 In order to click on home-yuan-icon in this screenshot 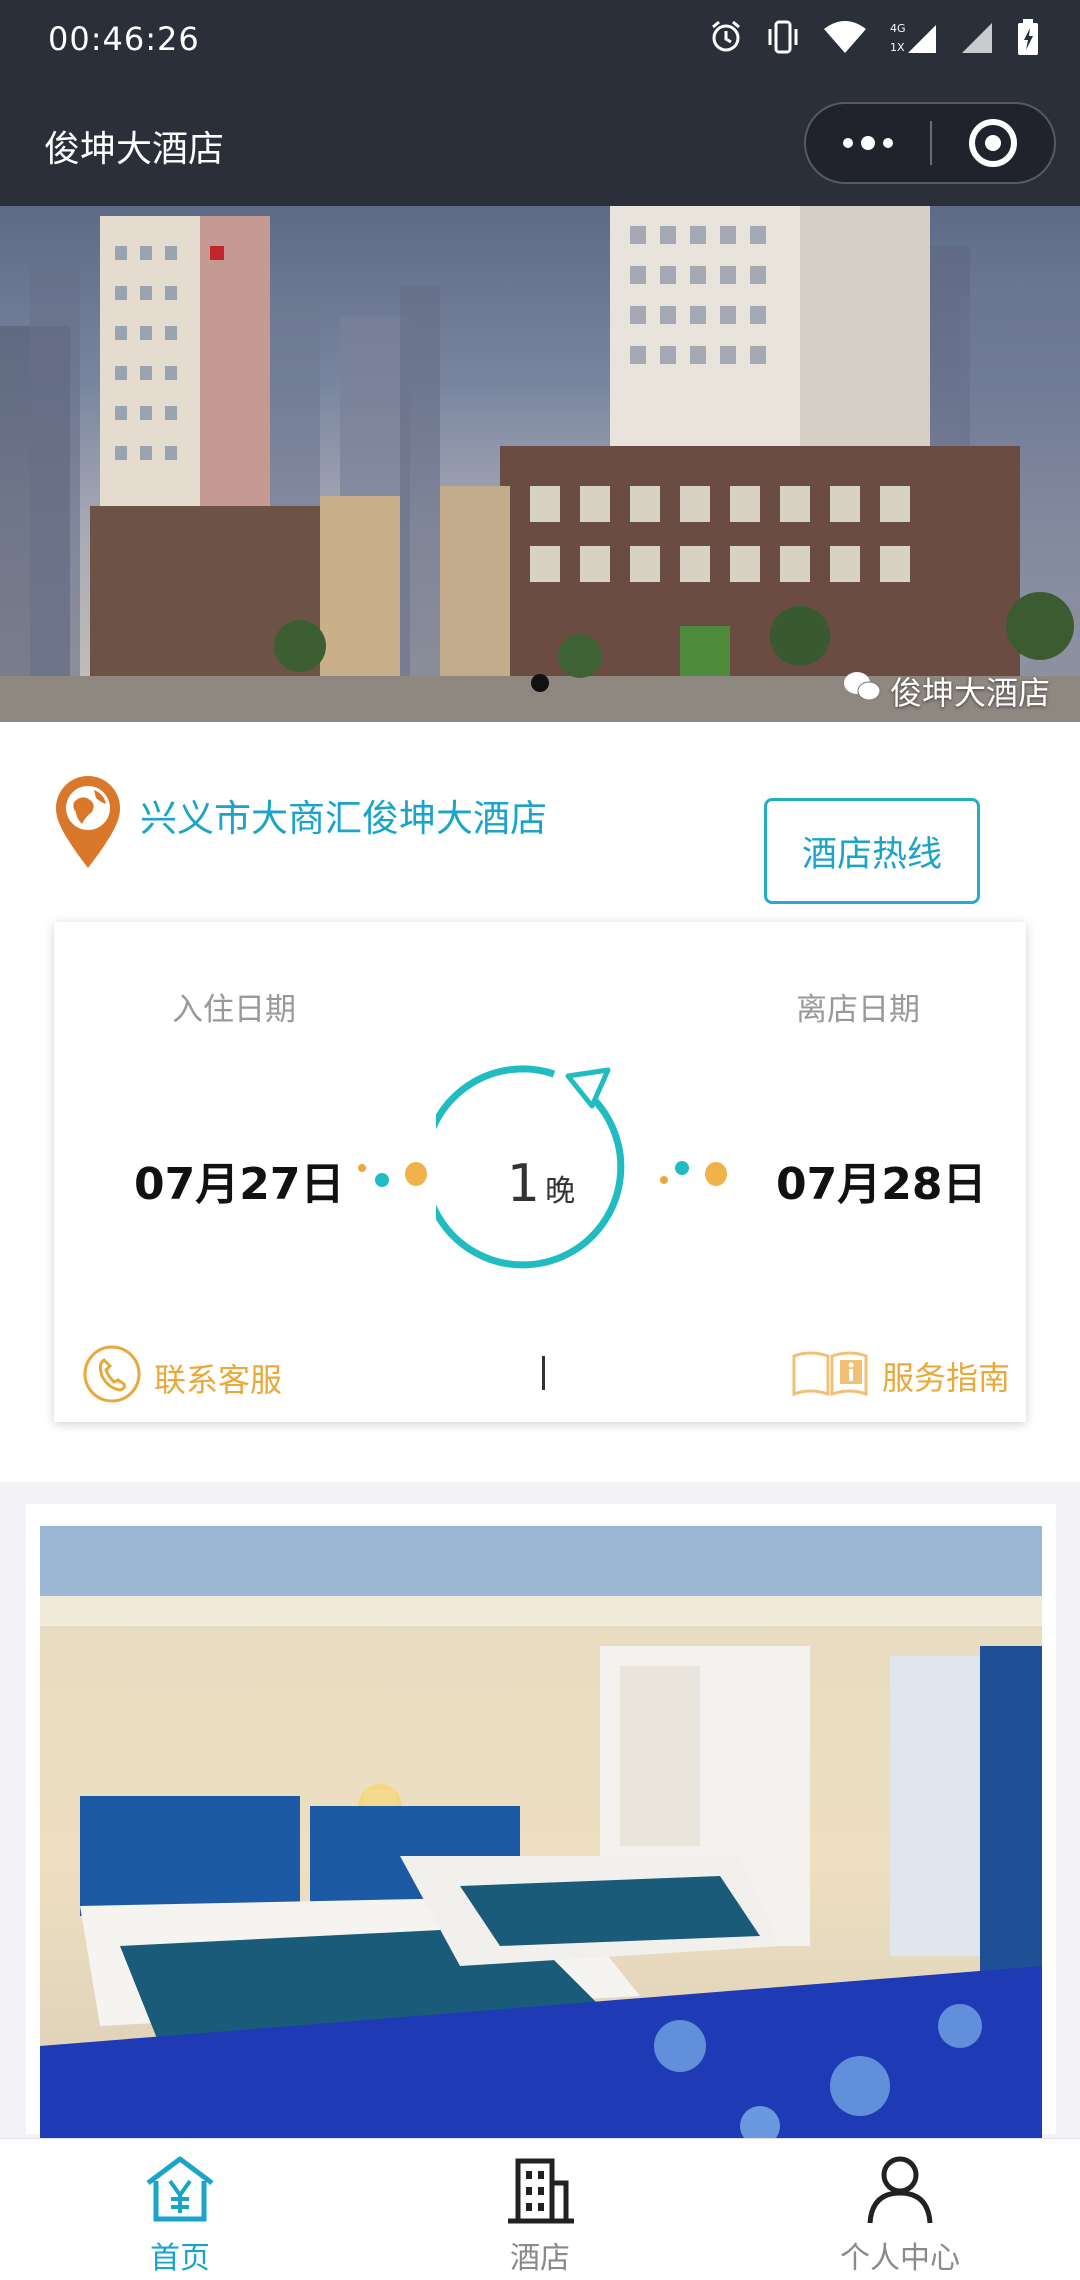, I will do `click(180, 2191)`.